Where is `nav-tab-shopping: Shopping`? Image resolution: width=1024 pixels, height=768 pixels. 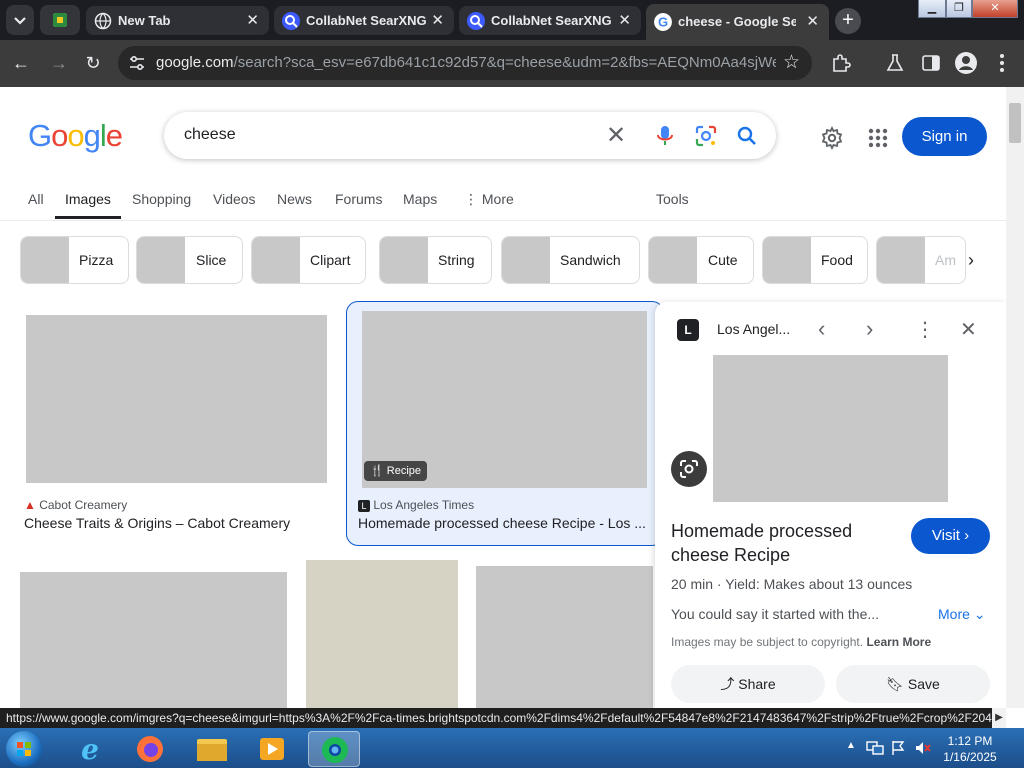 nav-tab-shopping: Shopping is located at coordinates (161, 199).